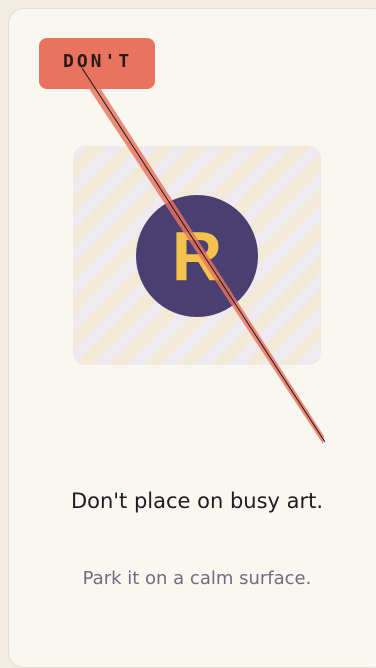 This screenshot has width=376, height=668. What do you see at coordinates (97, 63) in the screenshot?
I see `dont-badge: DON'T` at bounding box center [97, 63].